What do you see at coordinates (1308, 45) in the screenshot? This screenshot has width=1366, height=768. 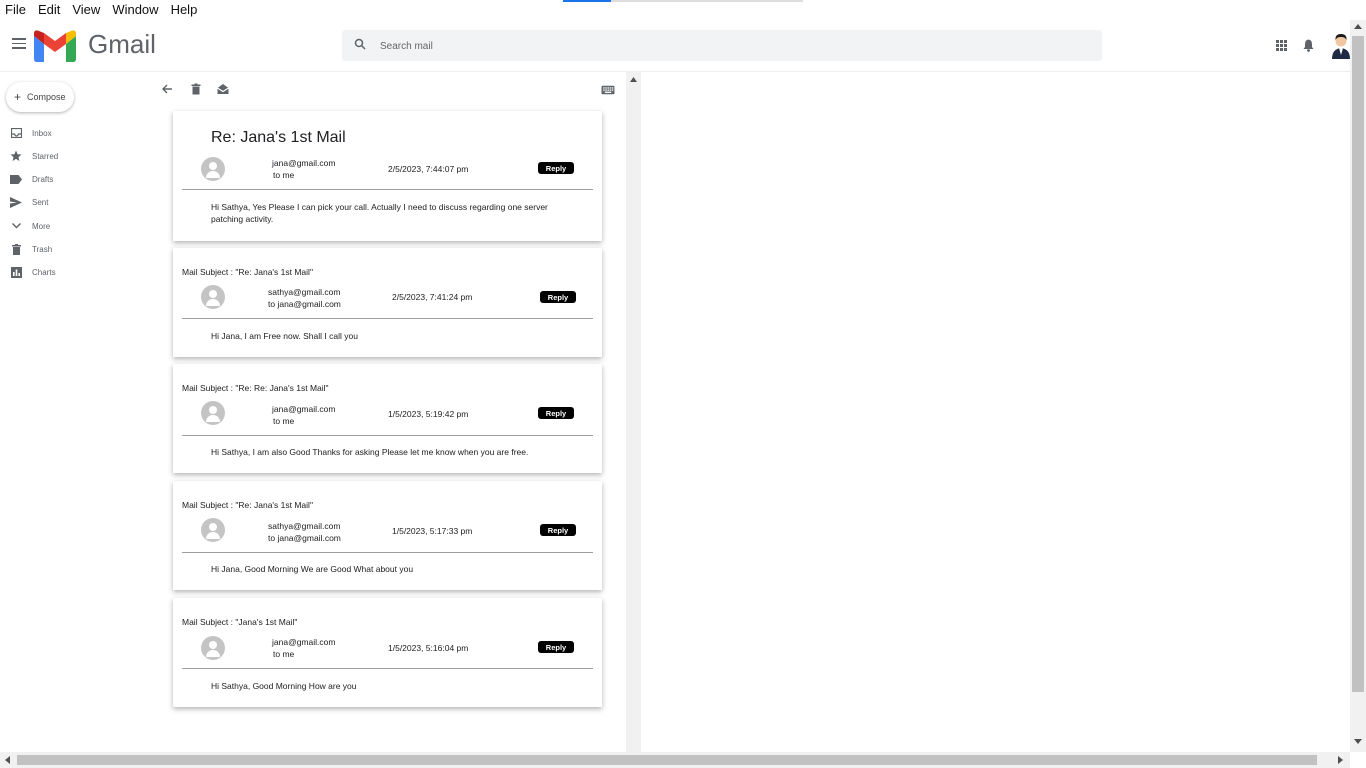 I see `notifications-bell-icon` at bounding box center [1308, 45].